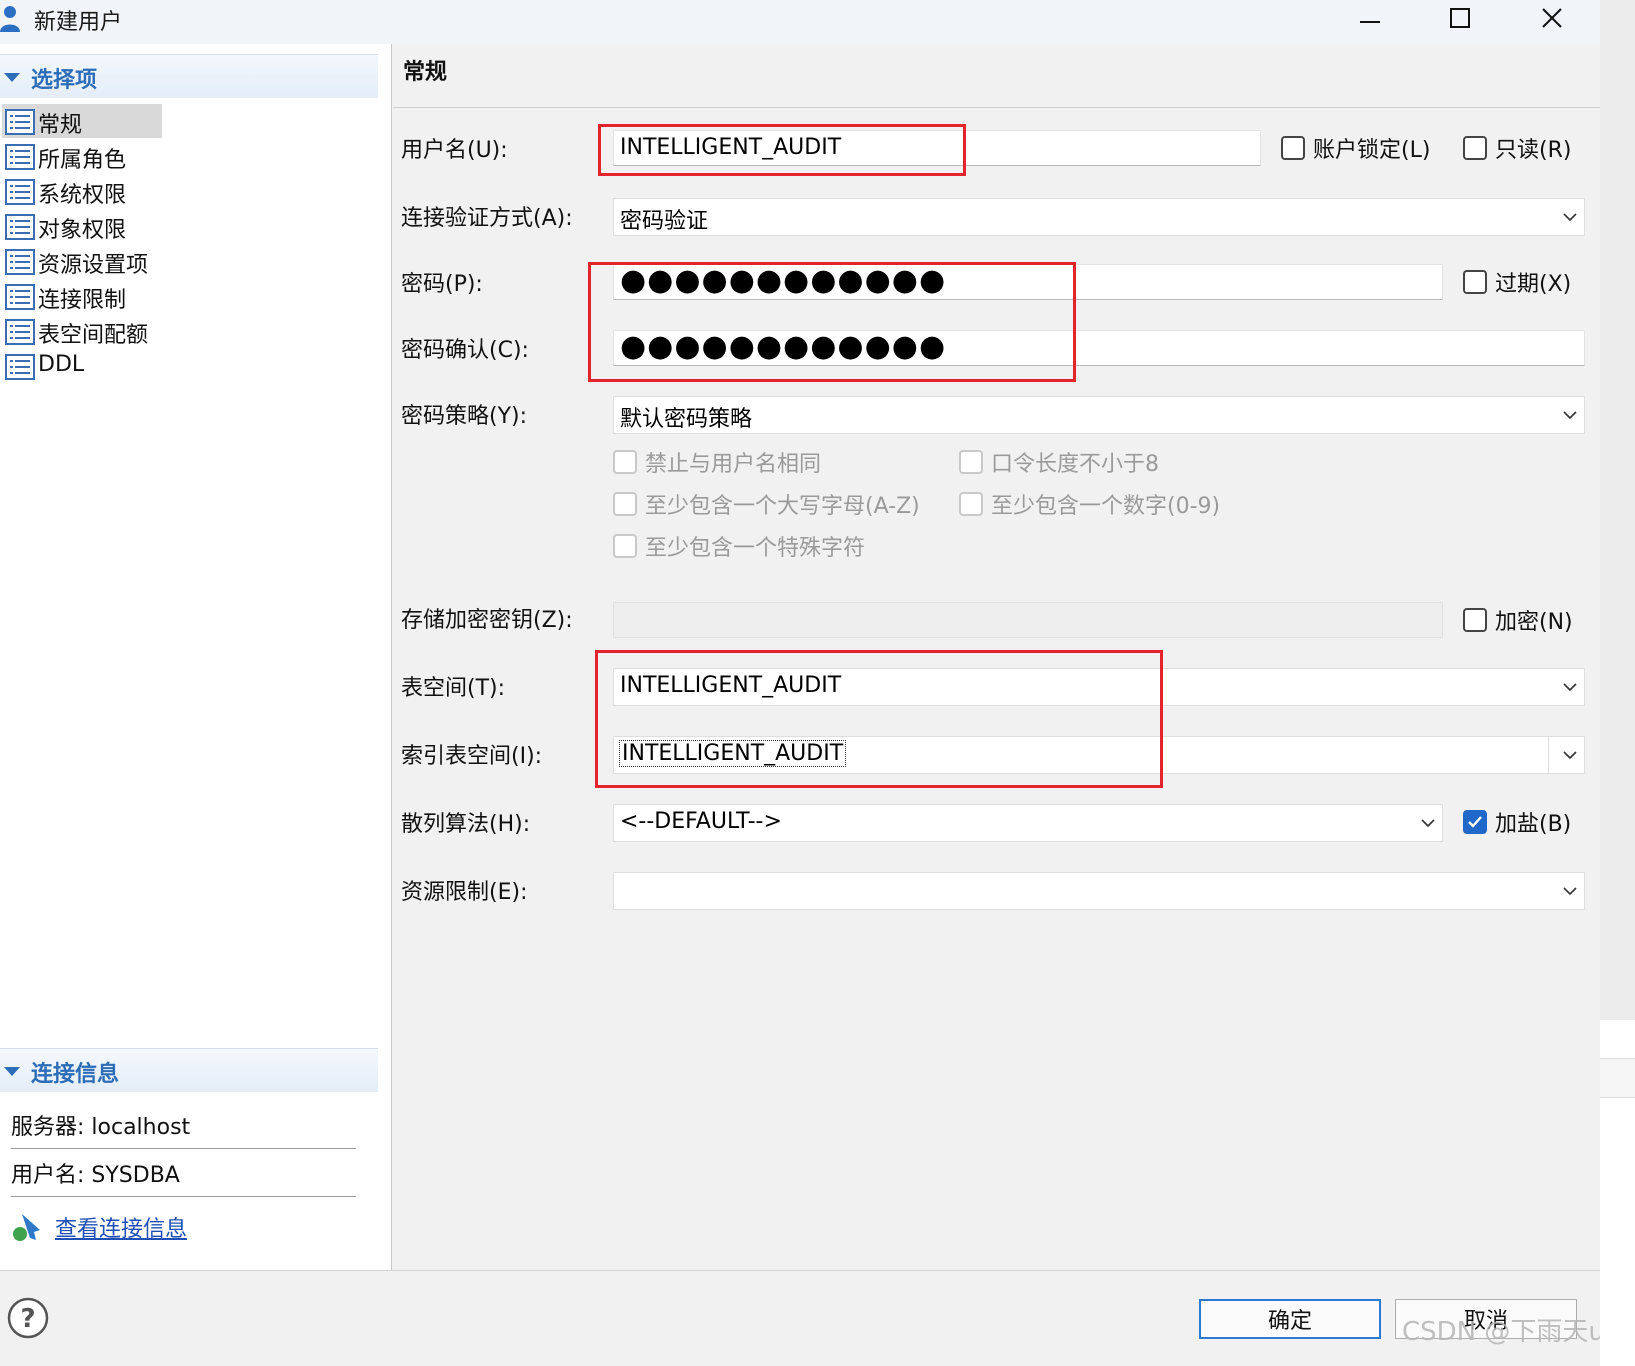 The height and width of the screenshot is (1366, 1635). What do you see at coordinates (996, 76) in the screenshot?
I see `content-header: 常规` at bounding box center [996, 76].